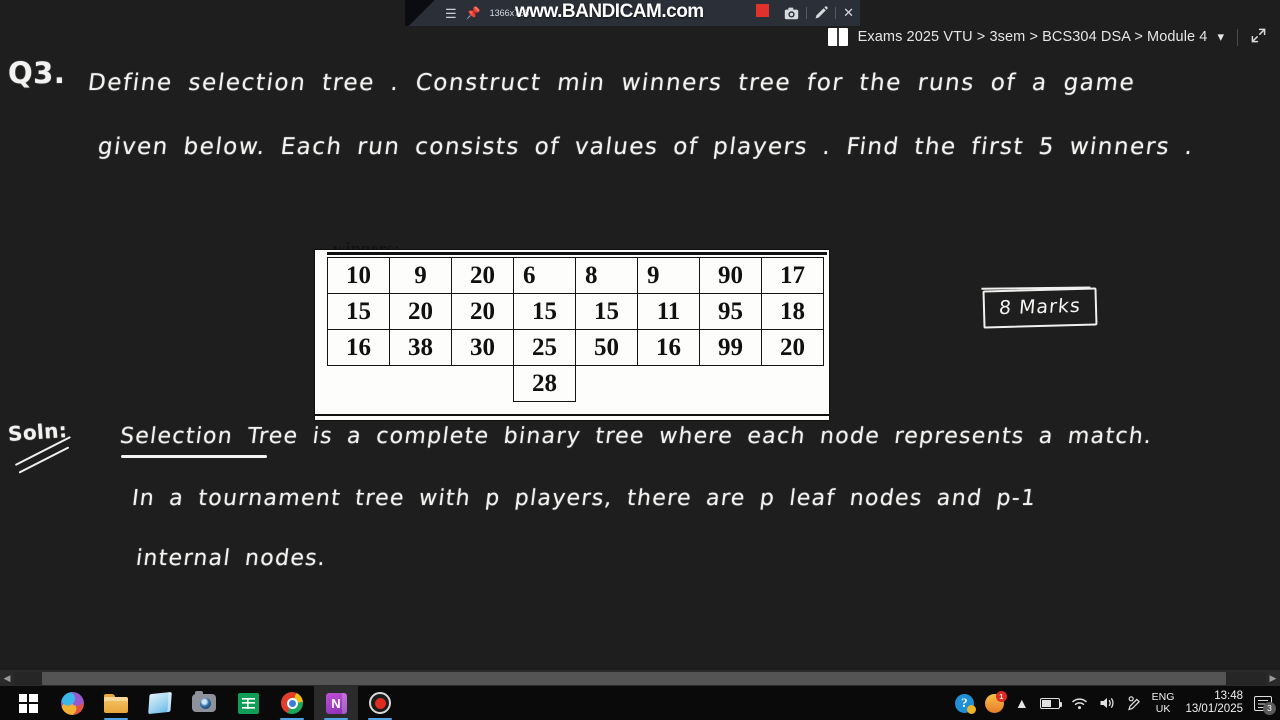  What do you see at coordinates (194, 456) in the screenshot?
I see `term-underline` at bounding box center [194, 456].